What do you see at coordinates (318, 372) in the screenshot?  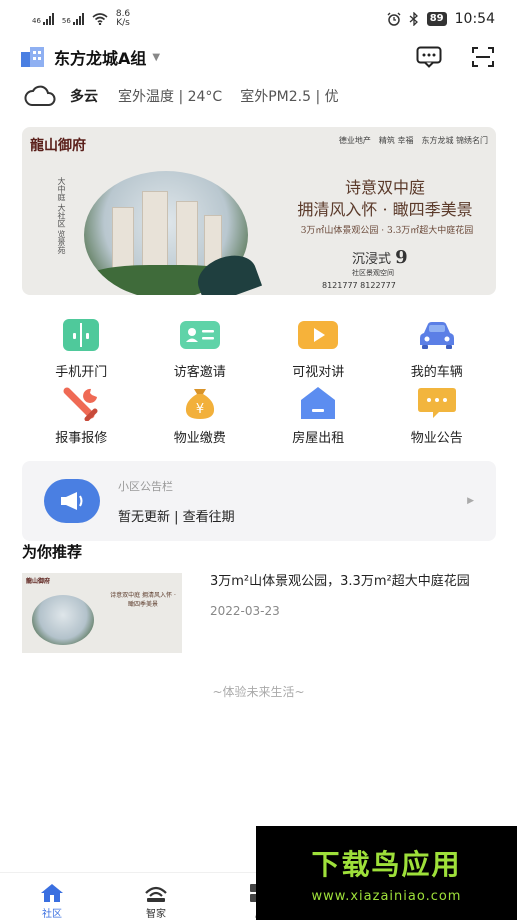 I see `service-label: 可视对讲` at bounding box center [318, 372].